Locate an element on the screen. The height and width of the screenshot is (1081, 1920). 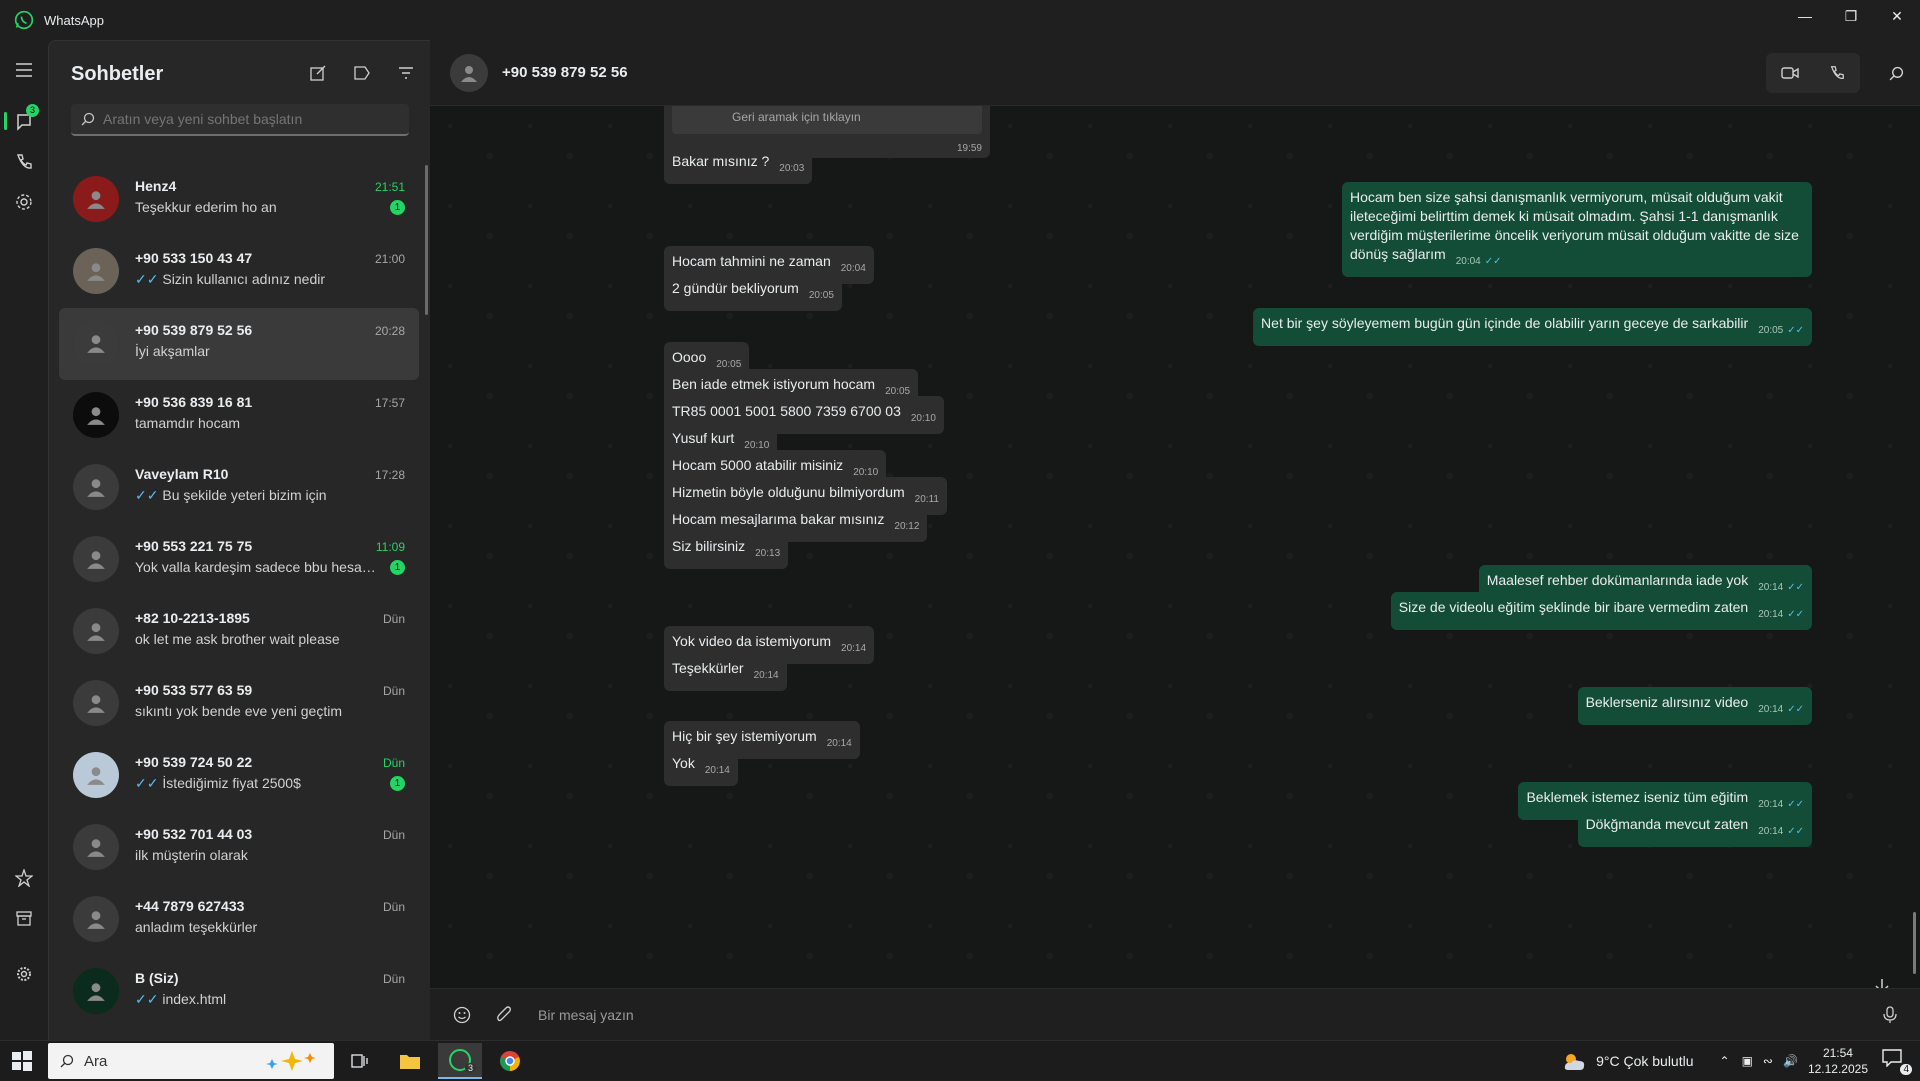
composer is located at coordinates (1175, 1014).